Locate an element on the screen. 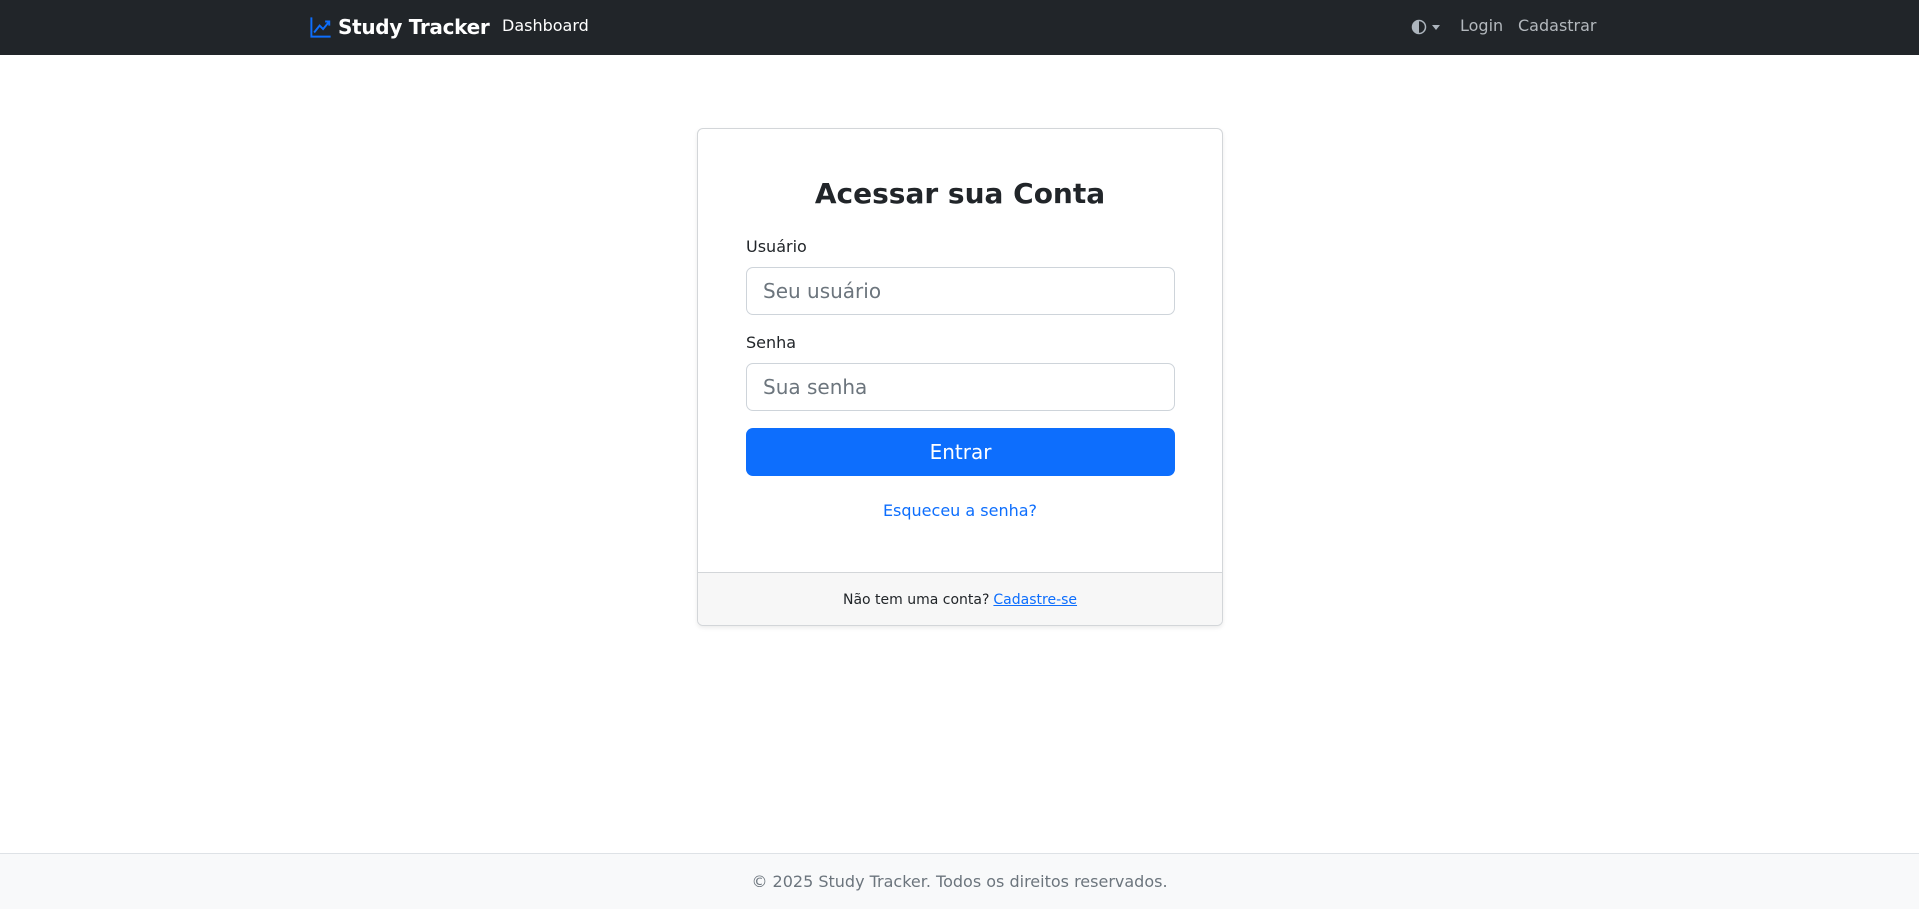 The image size is (1919, 909). top-navbar: Study Tracker Dashboard Login Cadastrar is located at coordinates (959, 27).